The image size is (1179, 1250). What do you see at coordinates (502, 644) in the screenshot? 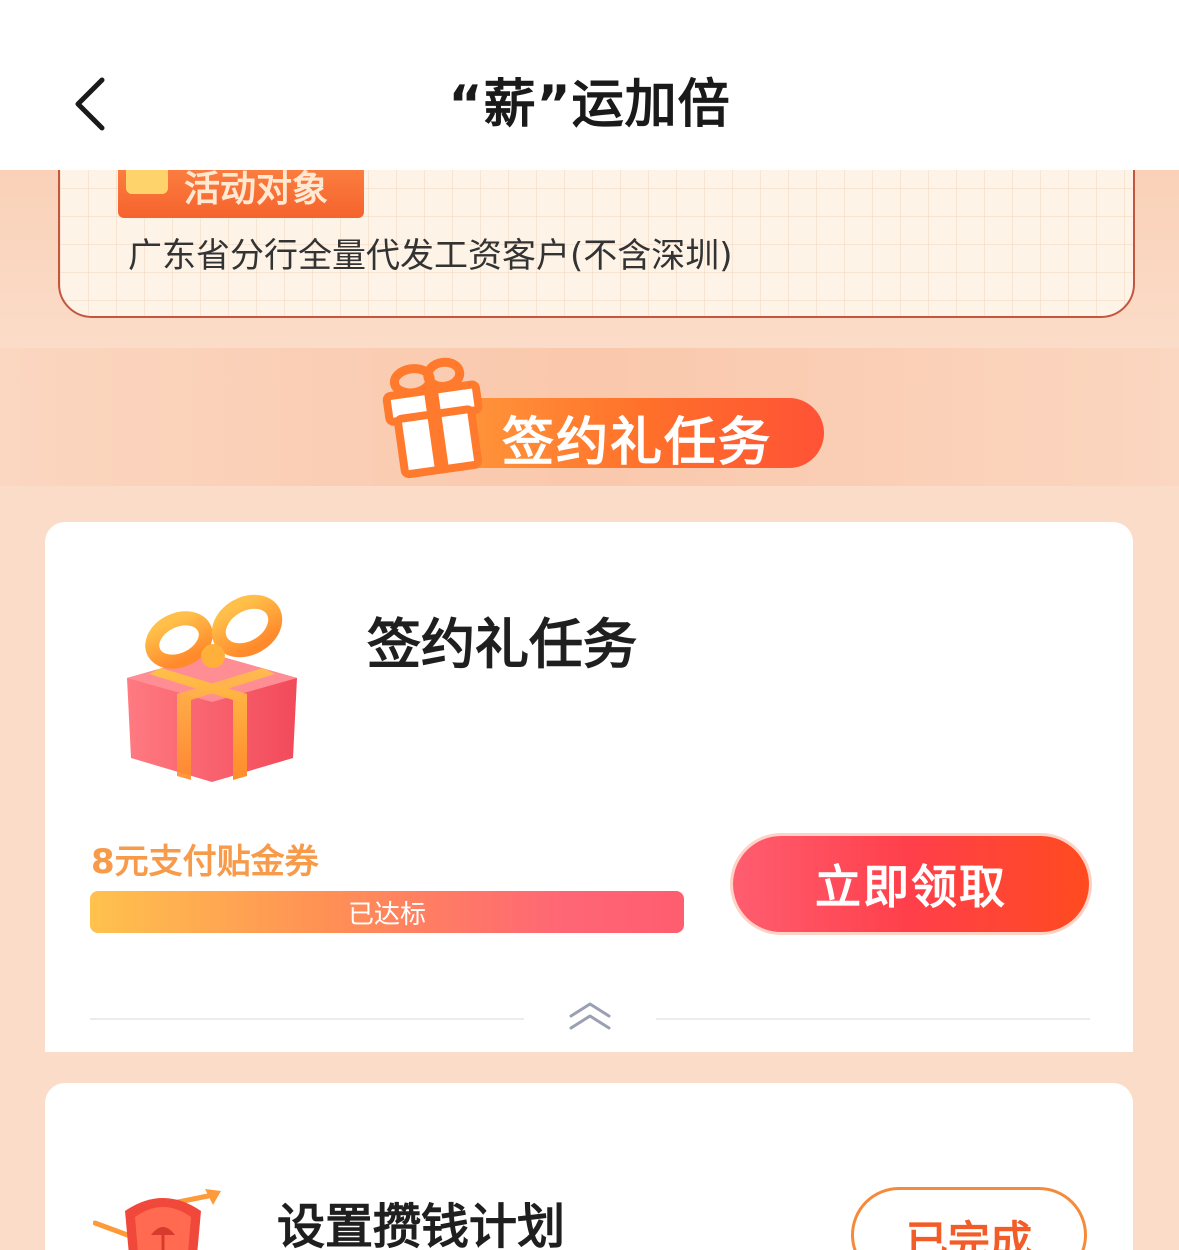
I see `task-title: 签约礼任务` at bounding box center [502, 644].